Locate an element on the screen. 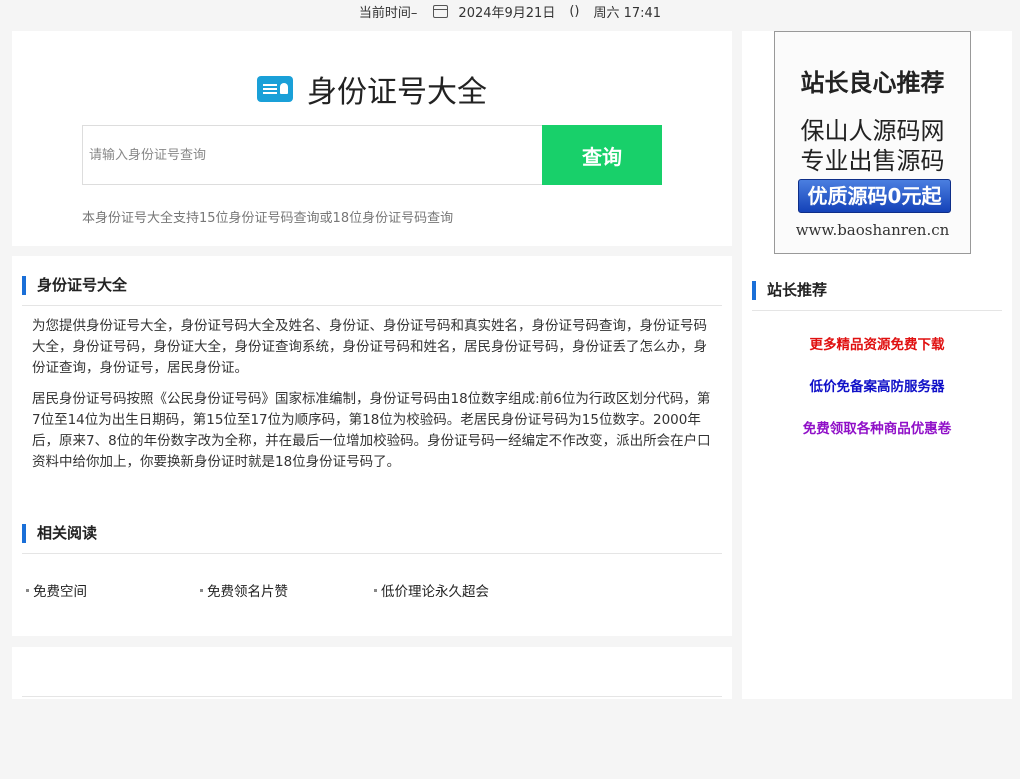 This screenshot has height=779, width=1020. site-header: 身份证号大全 is located at coordinates (372, 89).